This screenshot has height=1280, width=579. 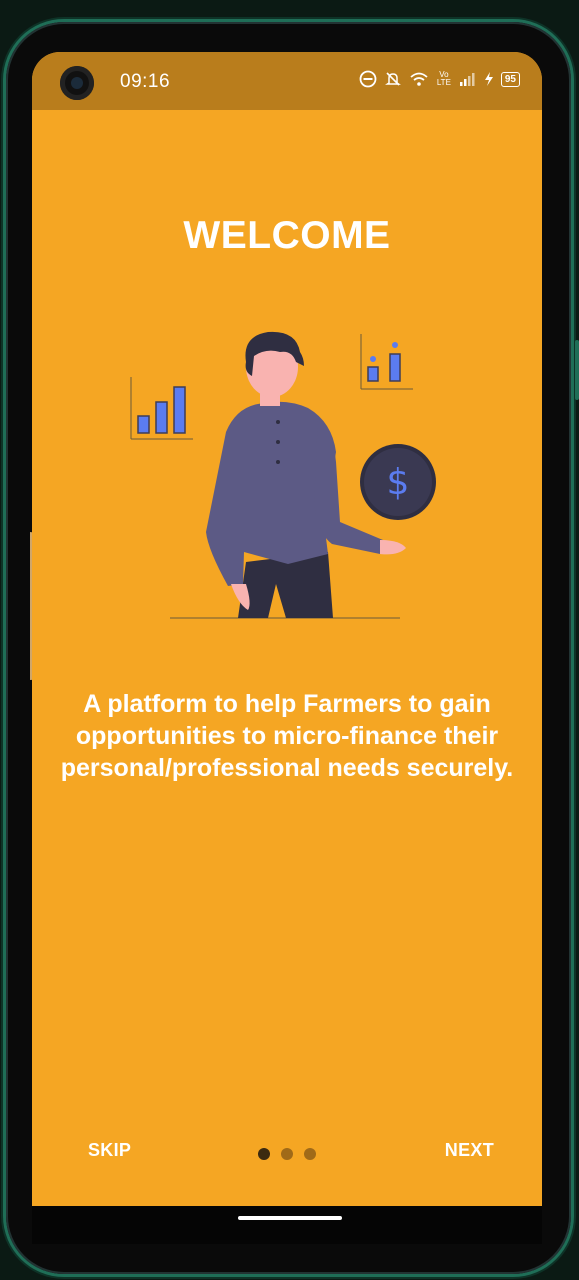 I want to click on onboarding-navigation: SKIP NEXT, so click(x=287, y=1155).